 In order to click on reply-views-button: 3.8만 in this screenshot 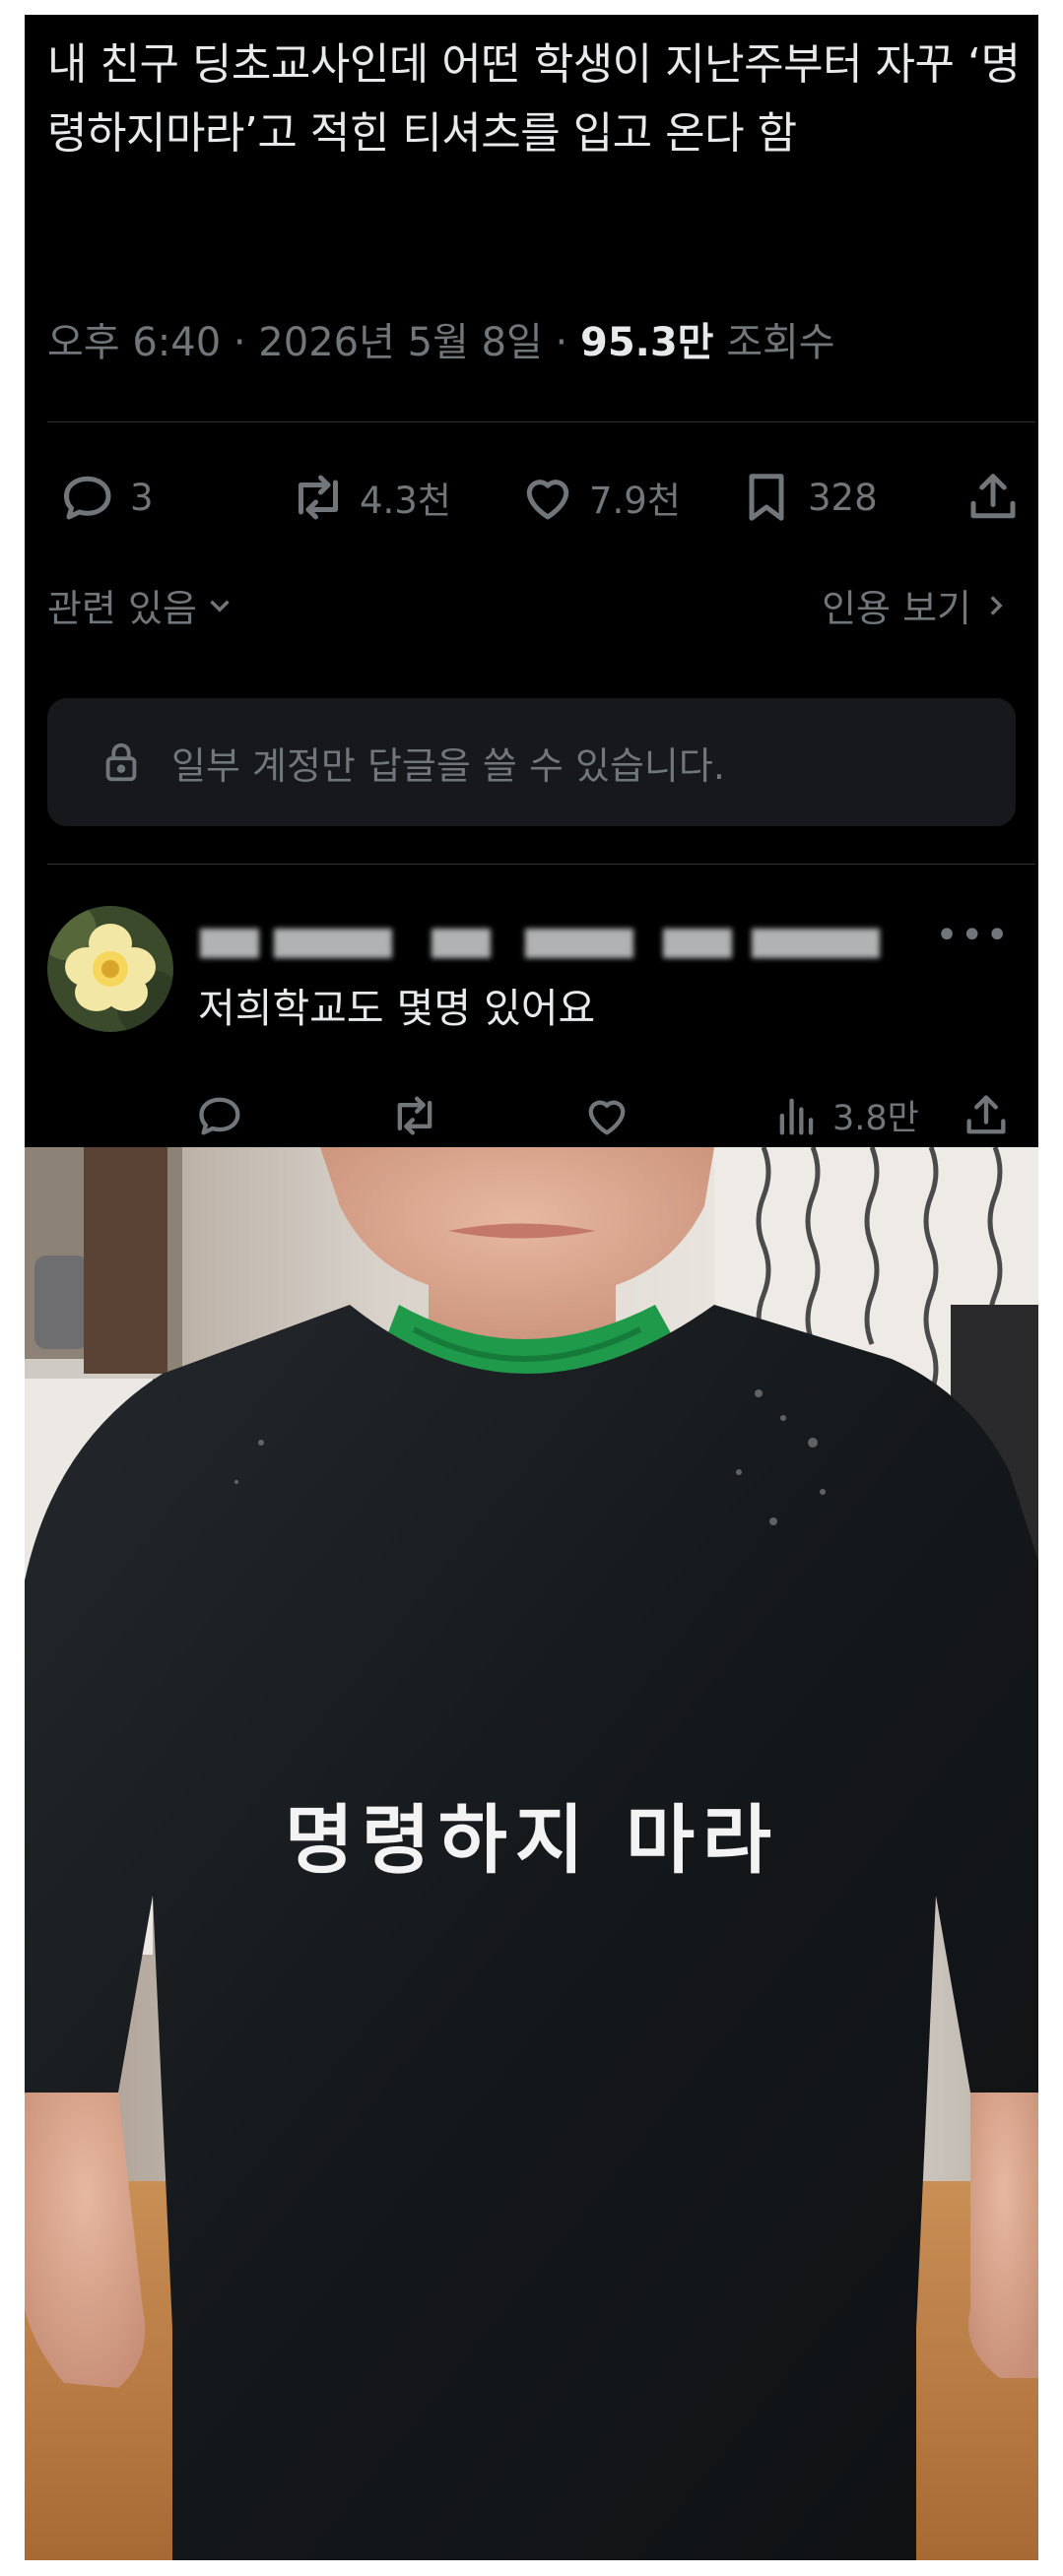, I will do `click(845, 1115)`.